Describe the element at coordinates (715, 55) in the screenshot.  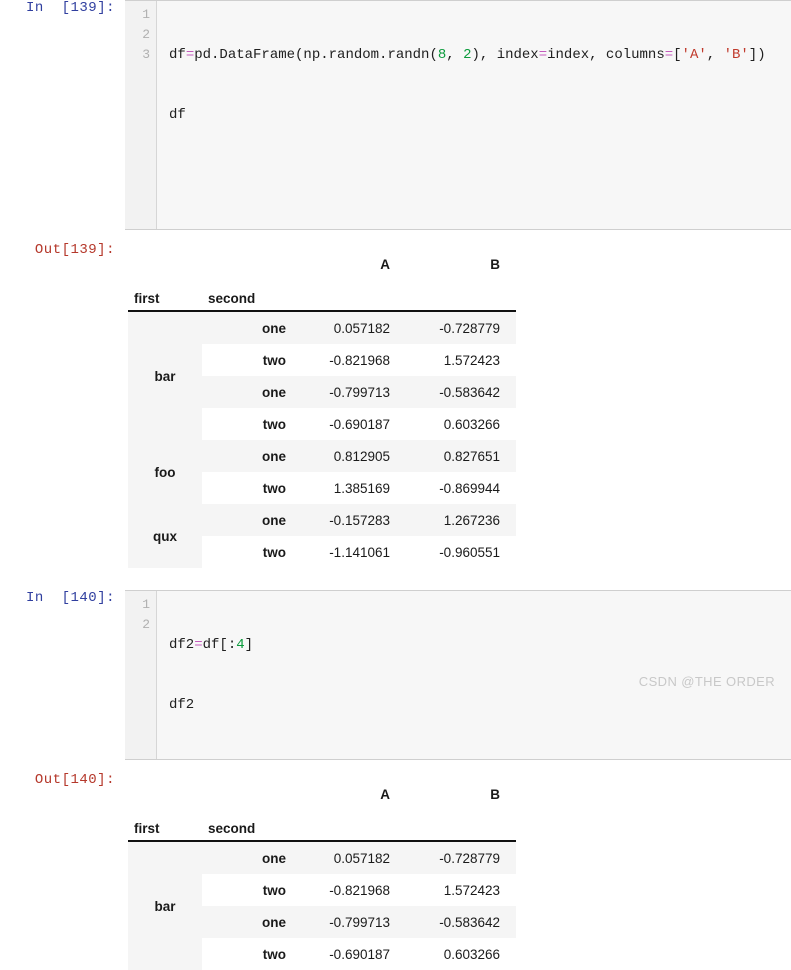
I see `code-token-comma: ,` at that location.